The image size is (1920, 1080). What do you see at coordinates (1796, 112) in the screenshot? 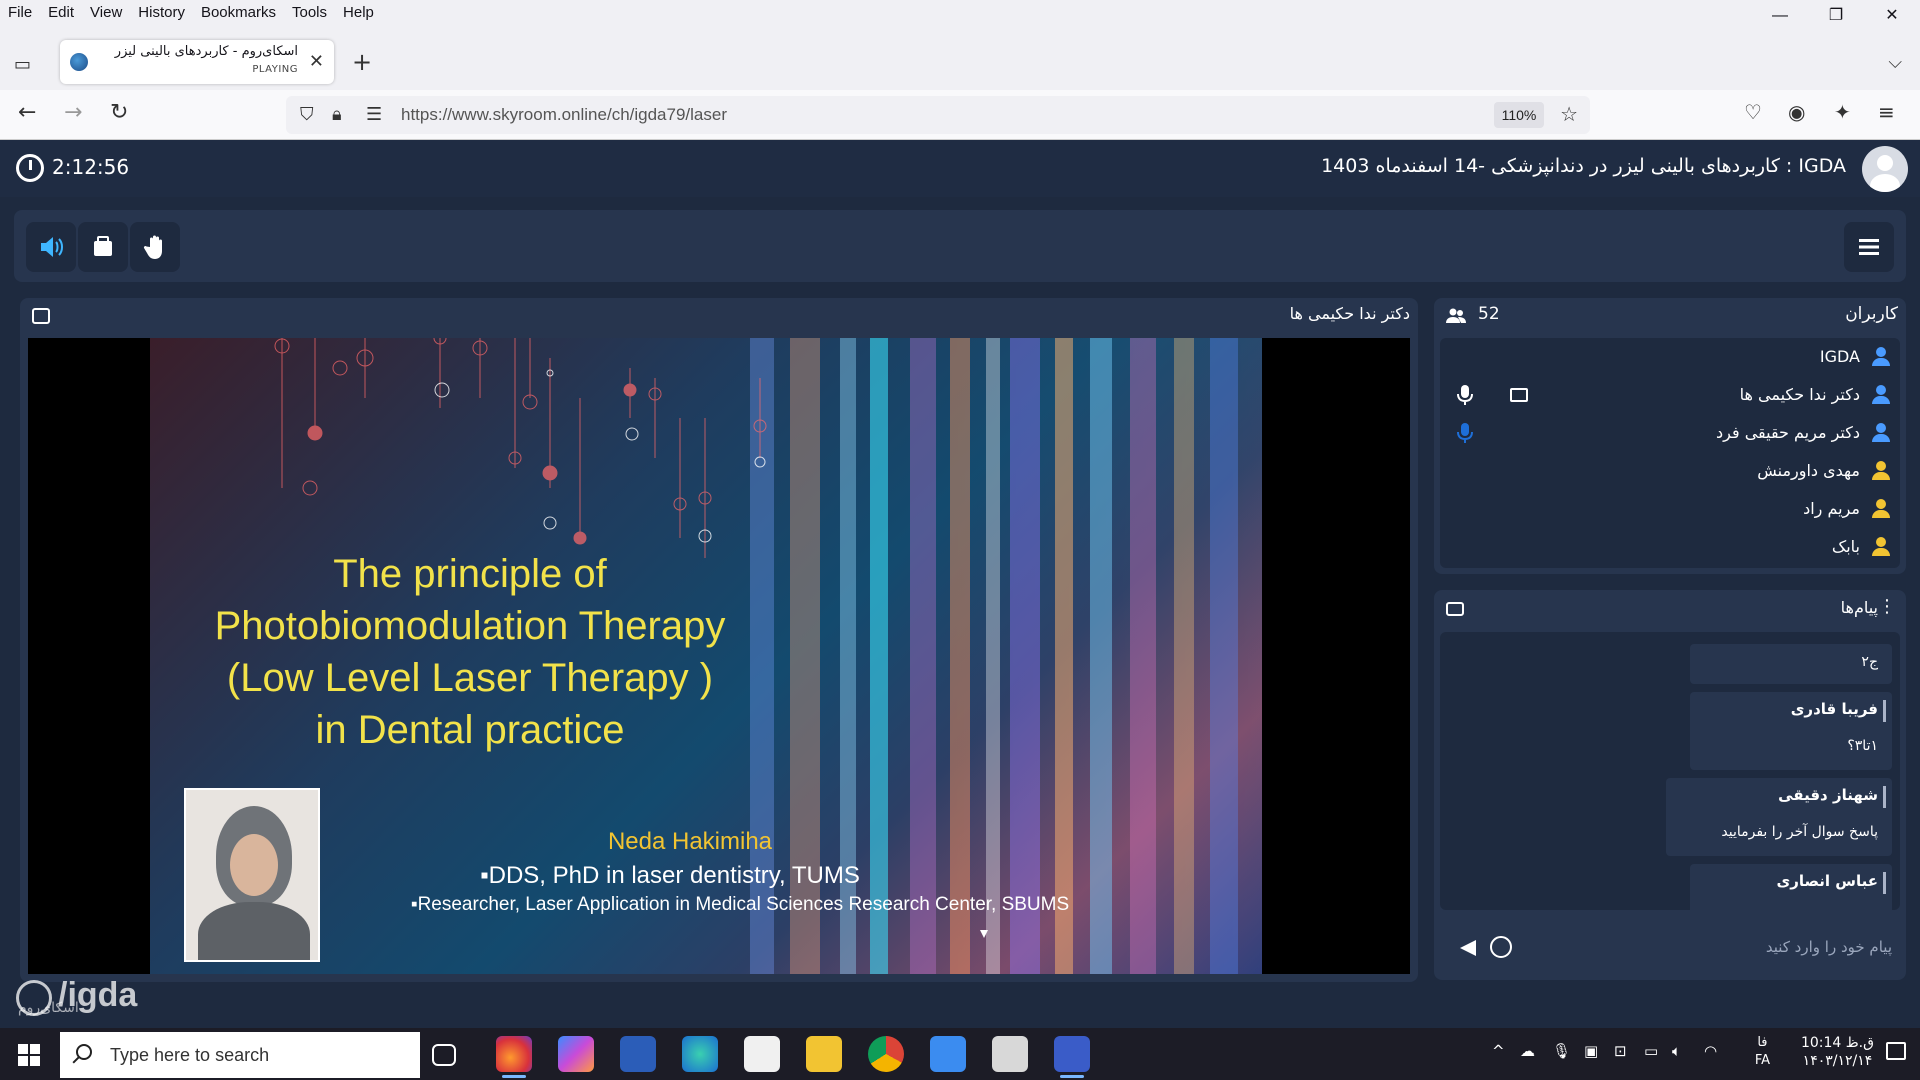
I see `account-icon: ◉` at bounding box center [1796, 112].